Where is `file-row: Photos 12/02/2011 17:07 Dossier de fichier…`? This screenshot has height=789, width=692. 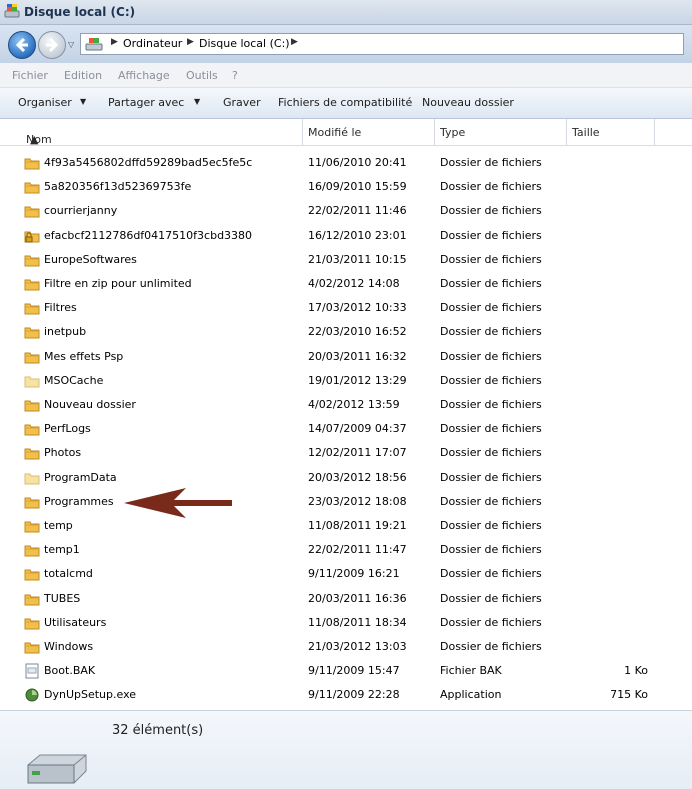
file-row: Photos 12/02/2011 17:07 Dossier de fichier… is located at coordinates (346, 453).